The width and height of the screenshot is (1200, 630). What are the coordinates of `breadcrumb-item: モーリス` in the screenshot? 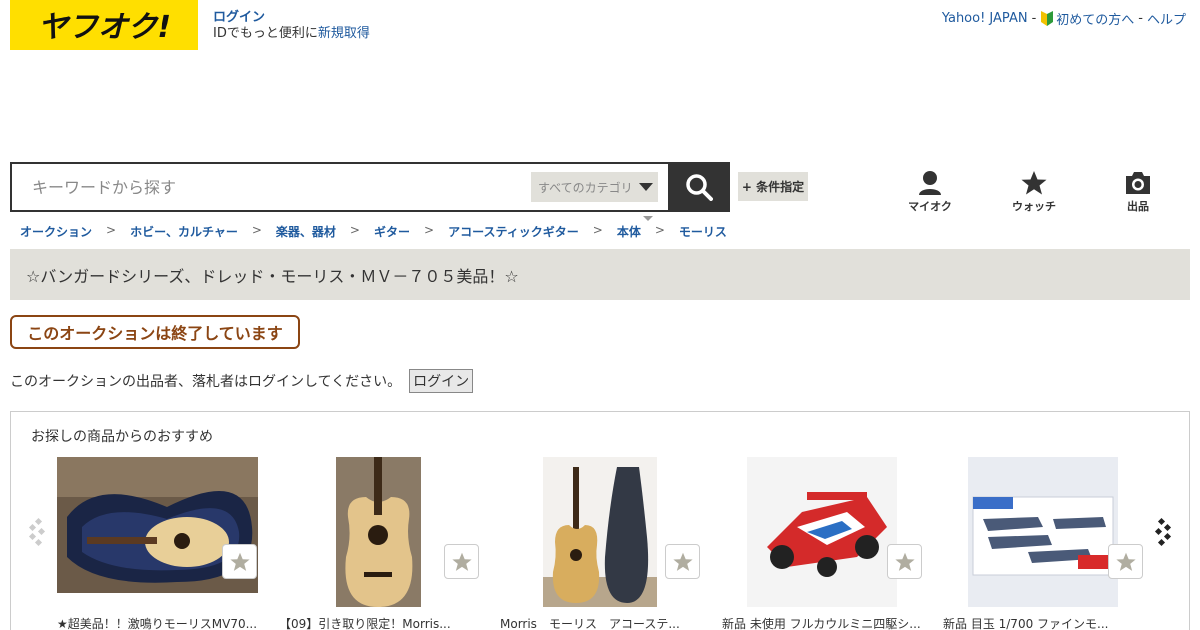 It's located at (703, 231).